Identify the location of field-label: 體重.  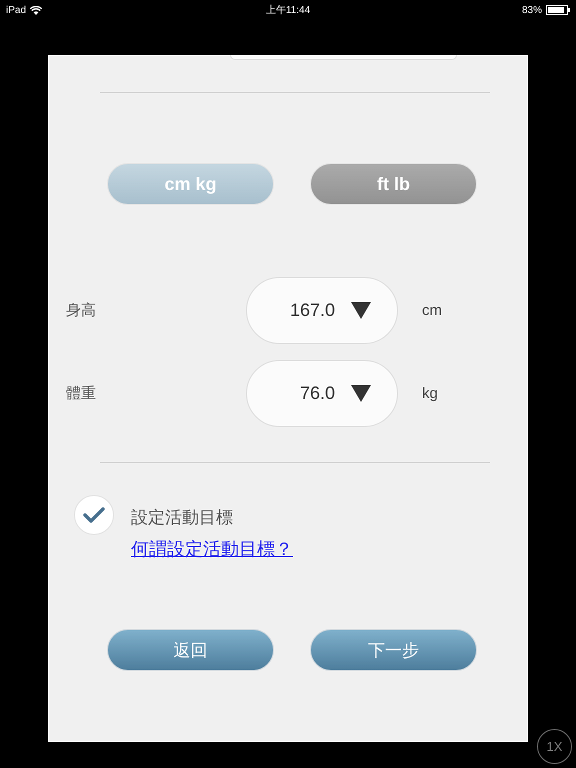
(81, 393).